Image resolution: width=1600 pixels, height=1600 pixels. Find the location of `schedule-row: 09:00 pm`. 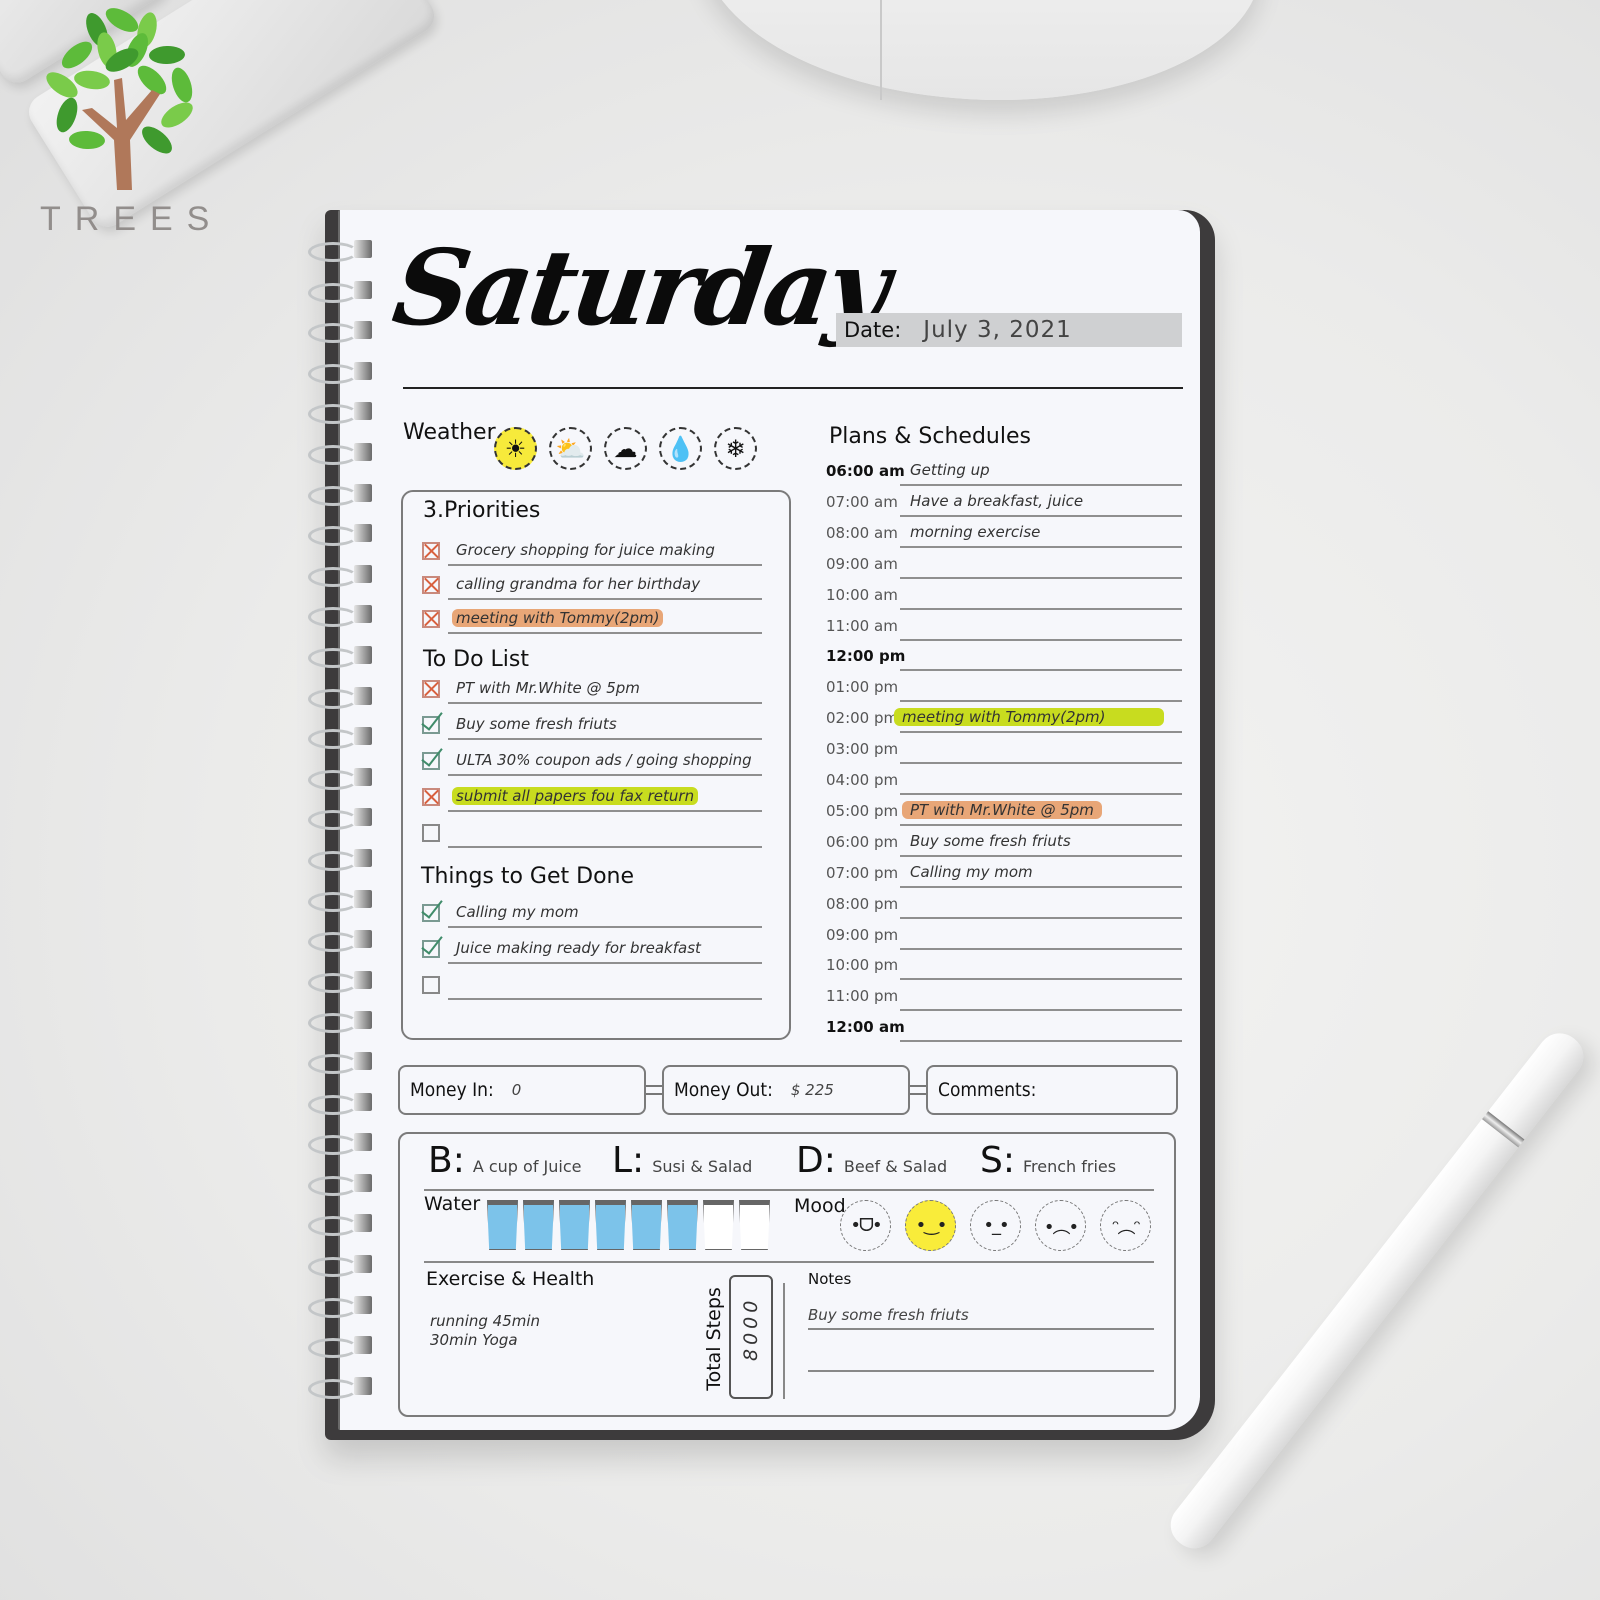

schedule-row: 09:00 pm is located at coordinates (1004, 937).